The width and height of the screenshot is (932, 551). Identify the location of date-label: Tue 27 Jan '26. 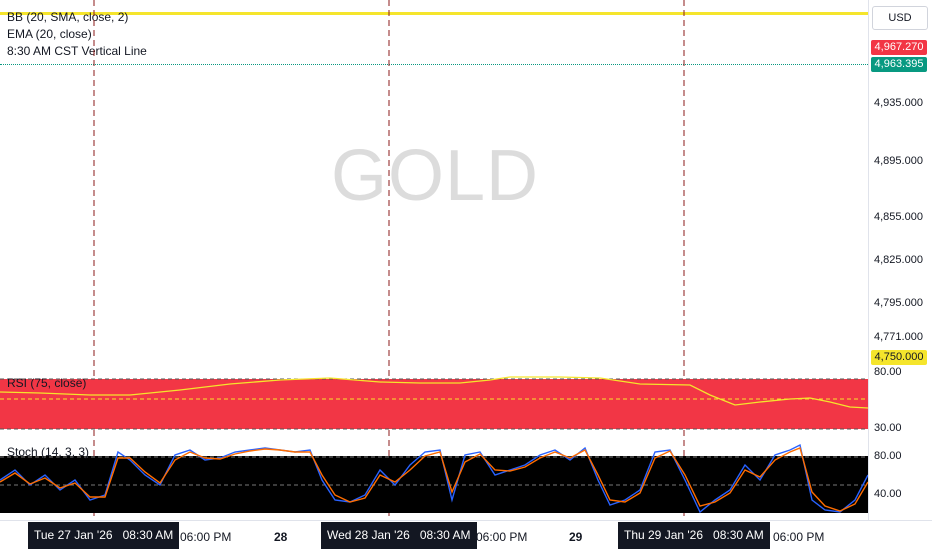
(73, 535).